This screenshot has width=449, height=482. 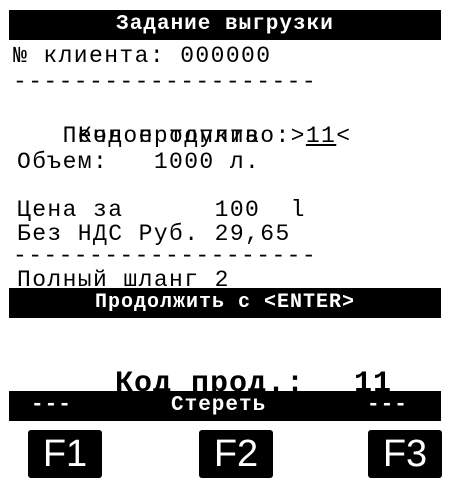 I want to click on product-name: Печное топливо, so click(x=146, y=136).